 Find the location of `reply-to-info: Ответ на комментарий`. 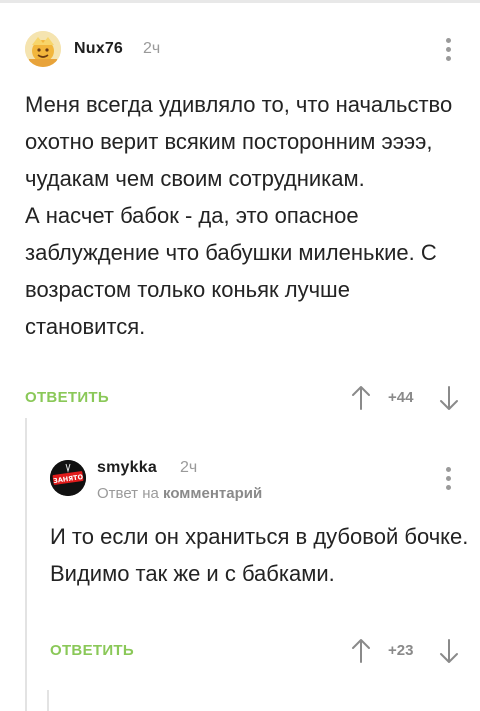

reply-to-info: Ответ на комментарий is located at coordinates (179, 493).